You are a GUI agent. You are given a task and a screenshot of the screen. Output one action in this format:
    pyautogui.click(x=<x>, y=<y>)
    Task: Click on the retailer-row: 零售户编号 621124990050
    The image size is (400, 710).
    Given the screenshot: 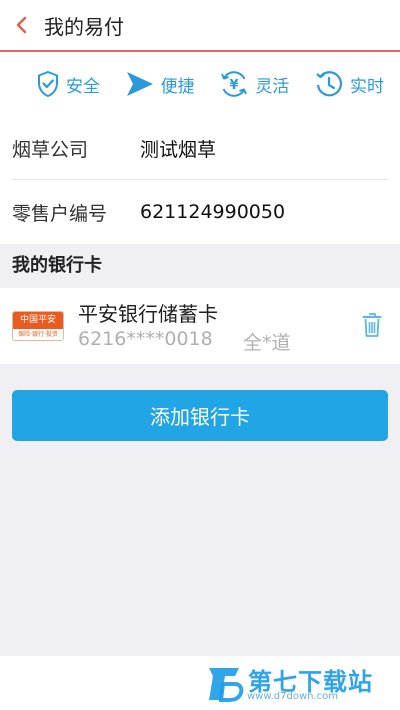 What is the action you would take?
    pyautogui.click(x=200, y=212)
    